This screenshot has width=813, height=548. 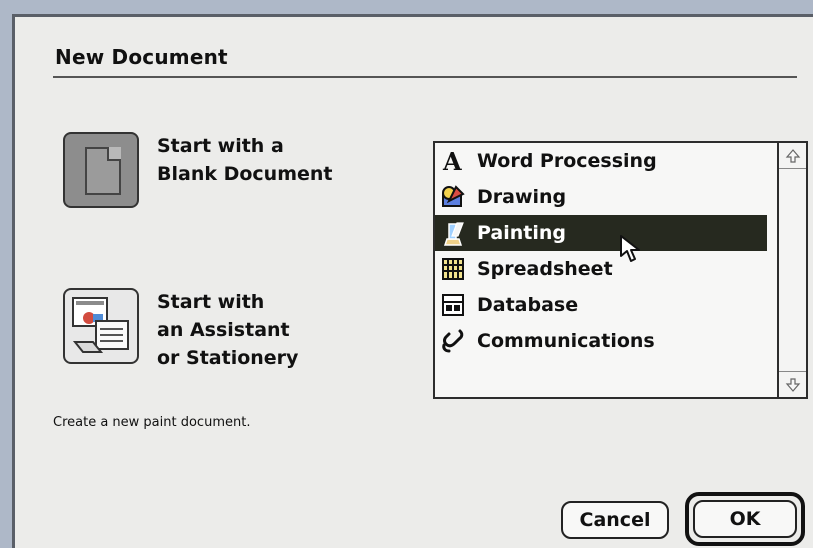 I want to click on assistant-stationery-label: Start with an Assistant or Stationery, so click(x=228, y=330).